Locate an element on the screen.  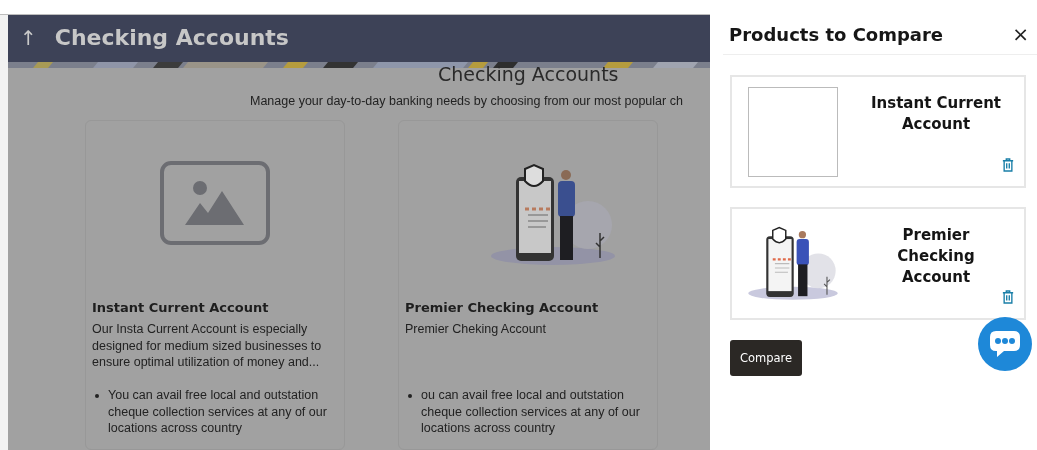
back-button: ↑ is located at coordinates (28, 37).